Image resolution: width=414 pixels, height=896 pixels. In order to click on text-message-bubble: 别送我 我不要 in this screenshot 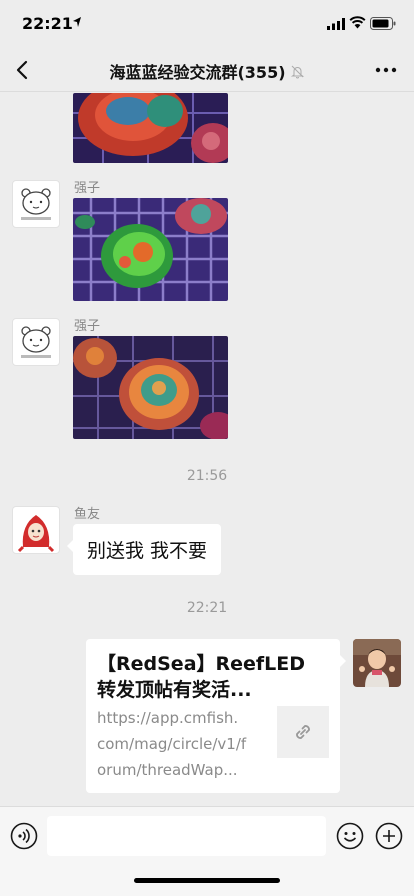, I will do `click(144, 549)`.